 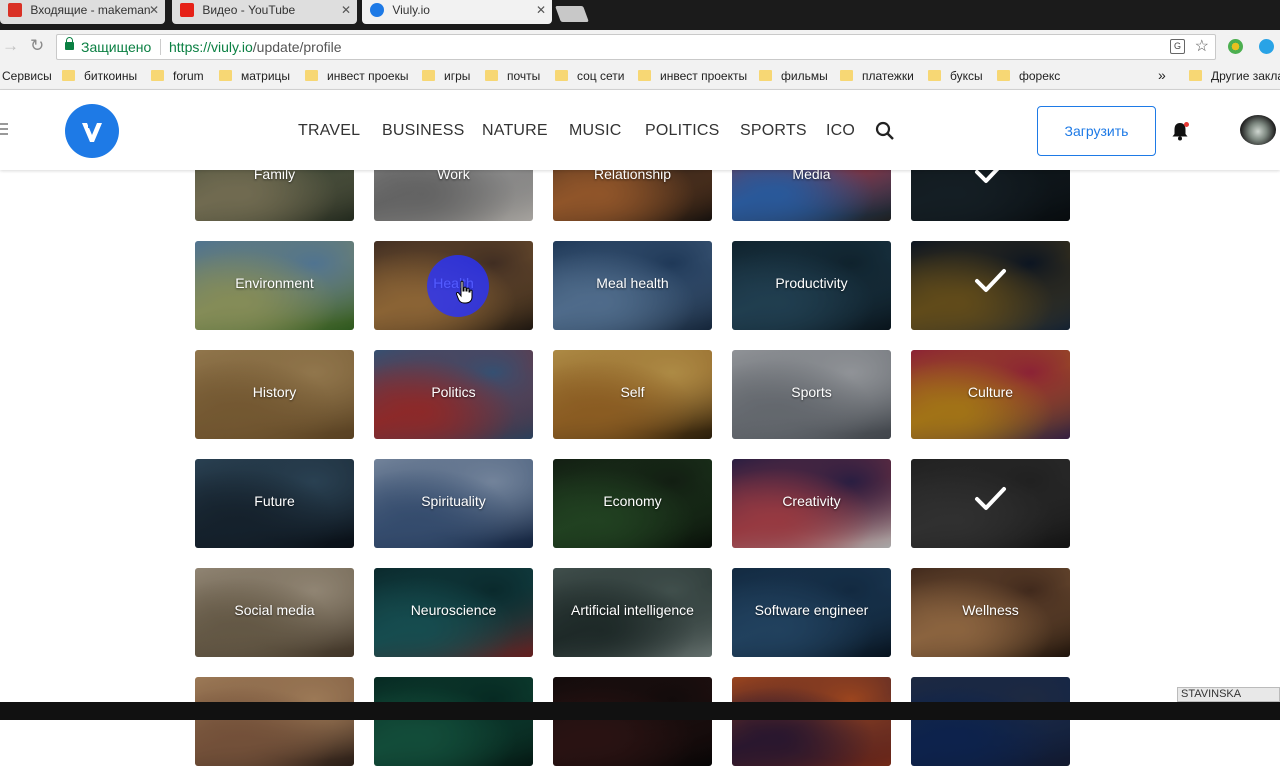 I want to click on logo-glyph-icon, so click(x=92, y=130).